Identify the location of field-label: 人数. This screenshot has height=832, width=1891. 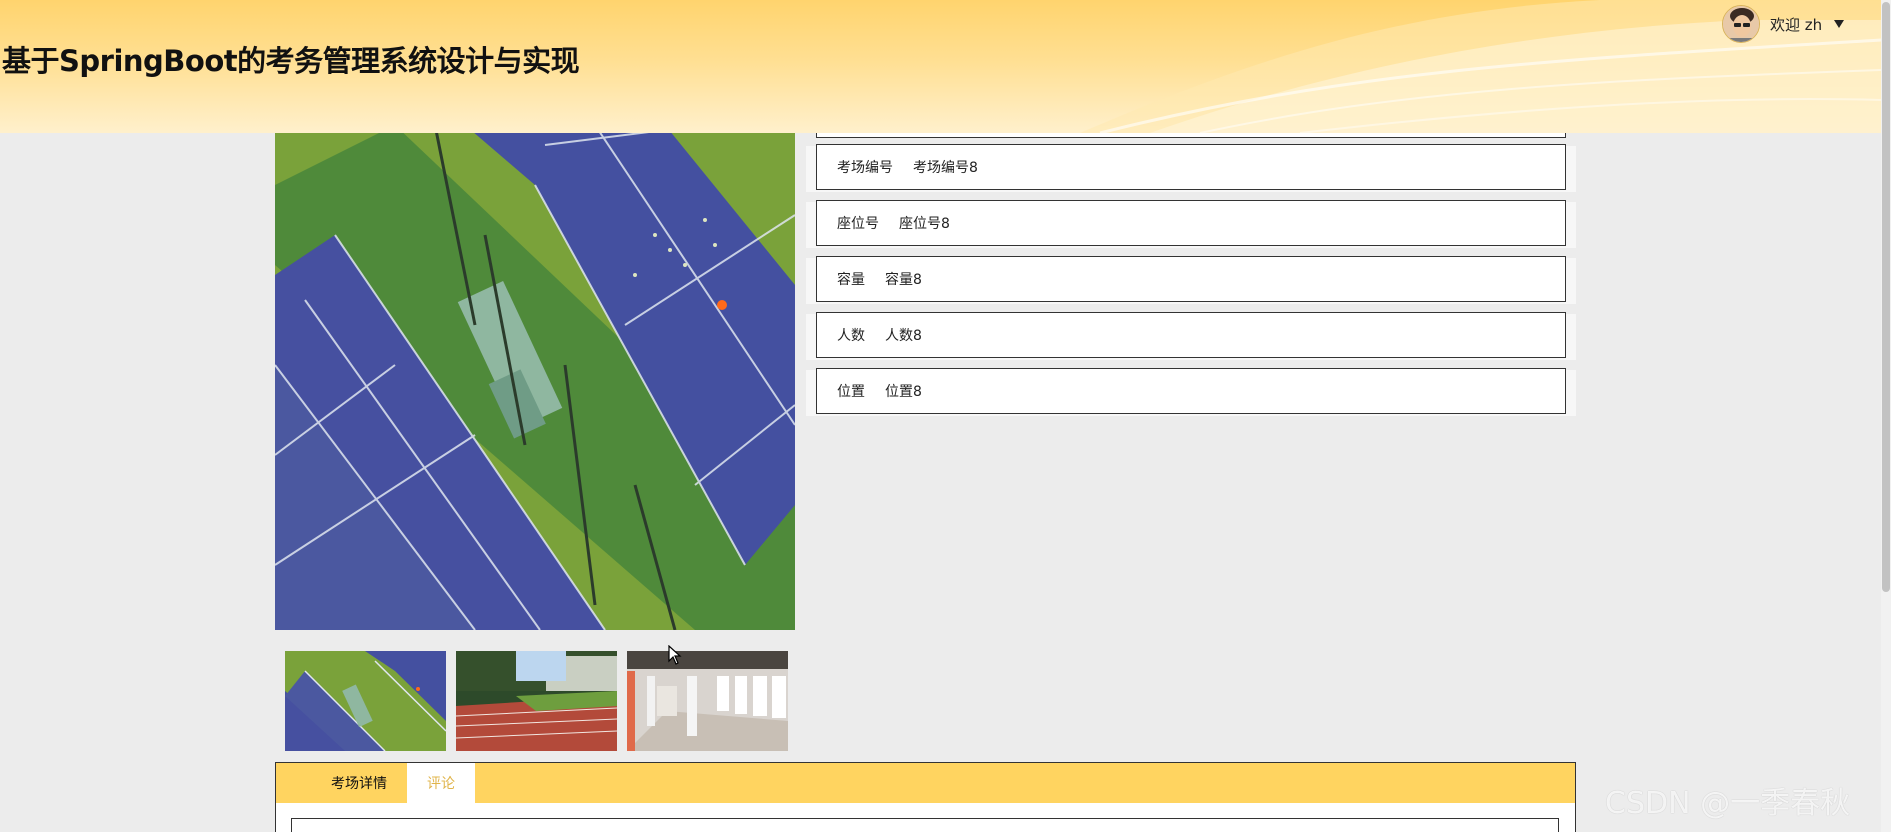
(851, 336).